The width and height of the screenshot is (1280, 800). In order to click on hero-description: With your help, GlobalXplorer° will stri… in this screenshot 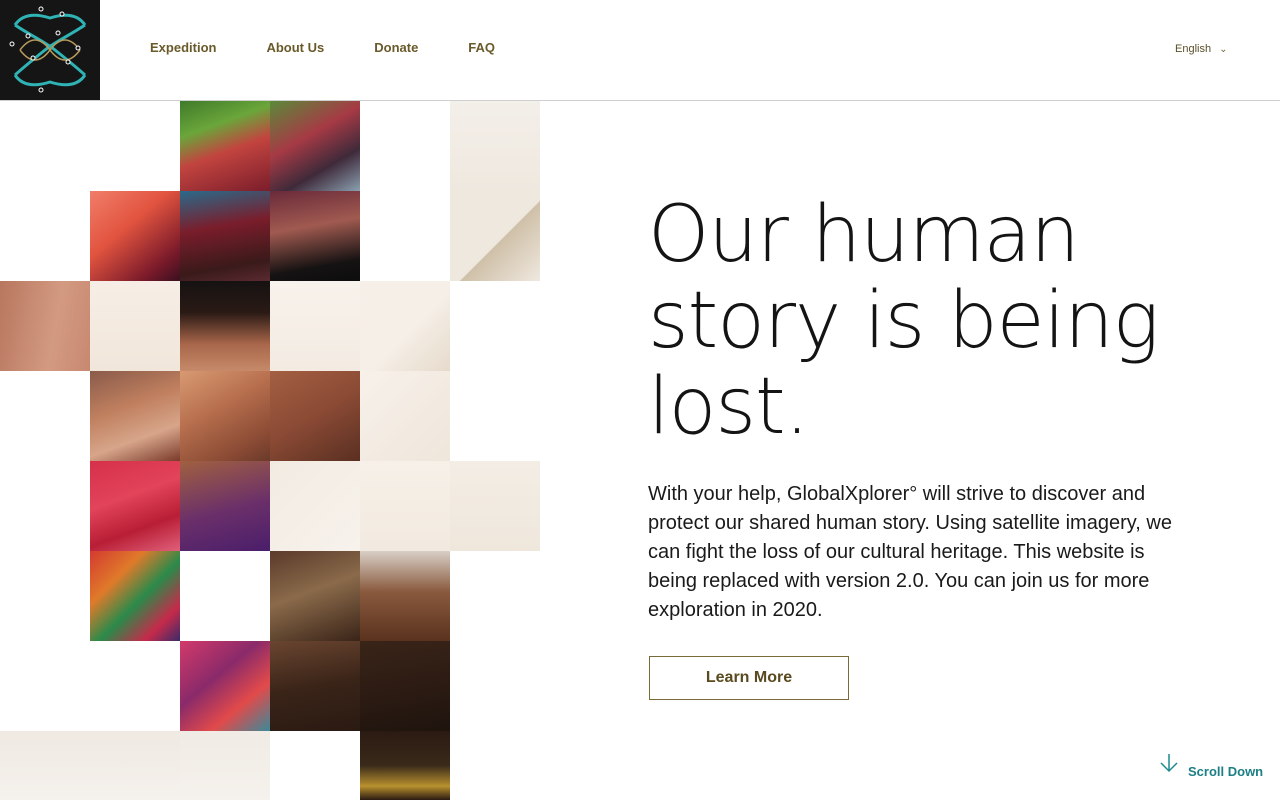, I will do `click(910, 552)`.